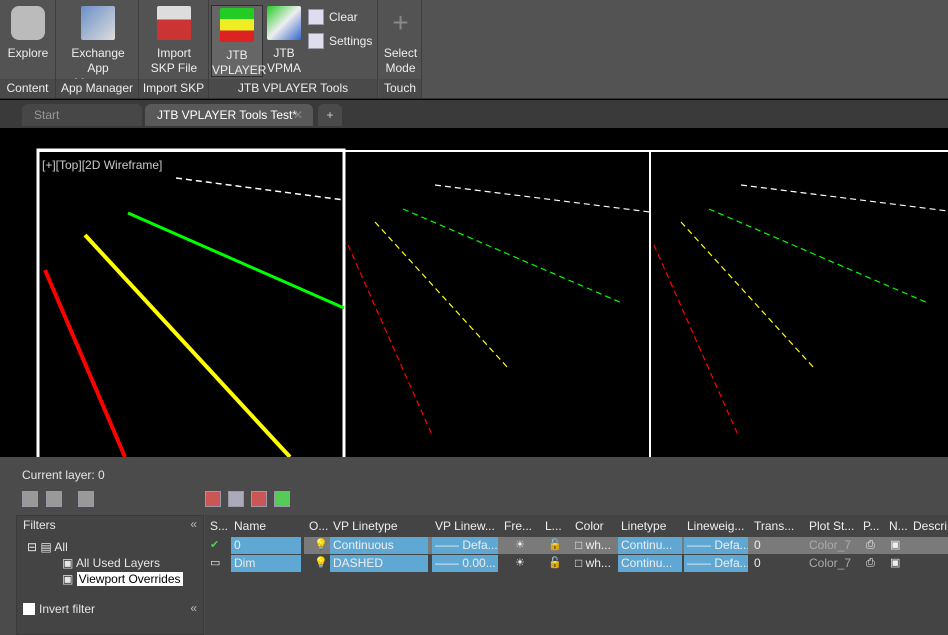 Image resolution: width=948 pixels, height=635 pixels. What do you see at coordinates (47, 115) in the screenshot?
I see `tab-label: Start` at bounding box center [47, 115].